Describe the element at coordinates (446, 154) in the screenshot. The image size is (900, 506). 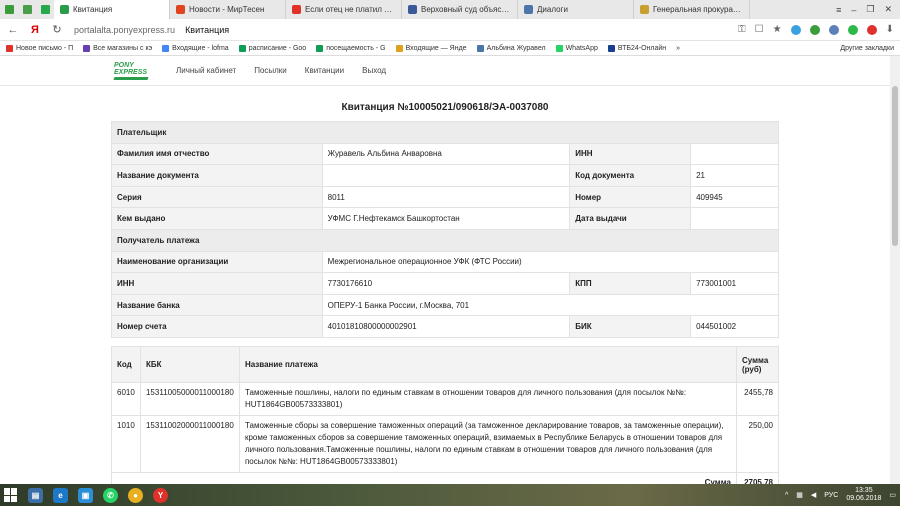
I see `fio-value: Журавель Альбина Анваровна` at that location.